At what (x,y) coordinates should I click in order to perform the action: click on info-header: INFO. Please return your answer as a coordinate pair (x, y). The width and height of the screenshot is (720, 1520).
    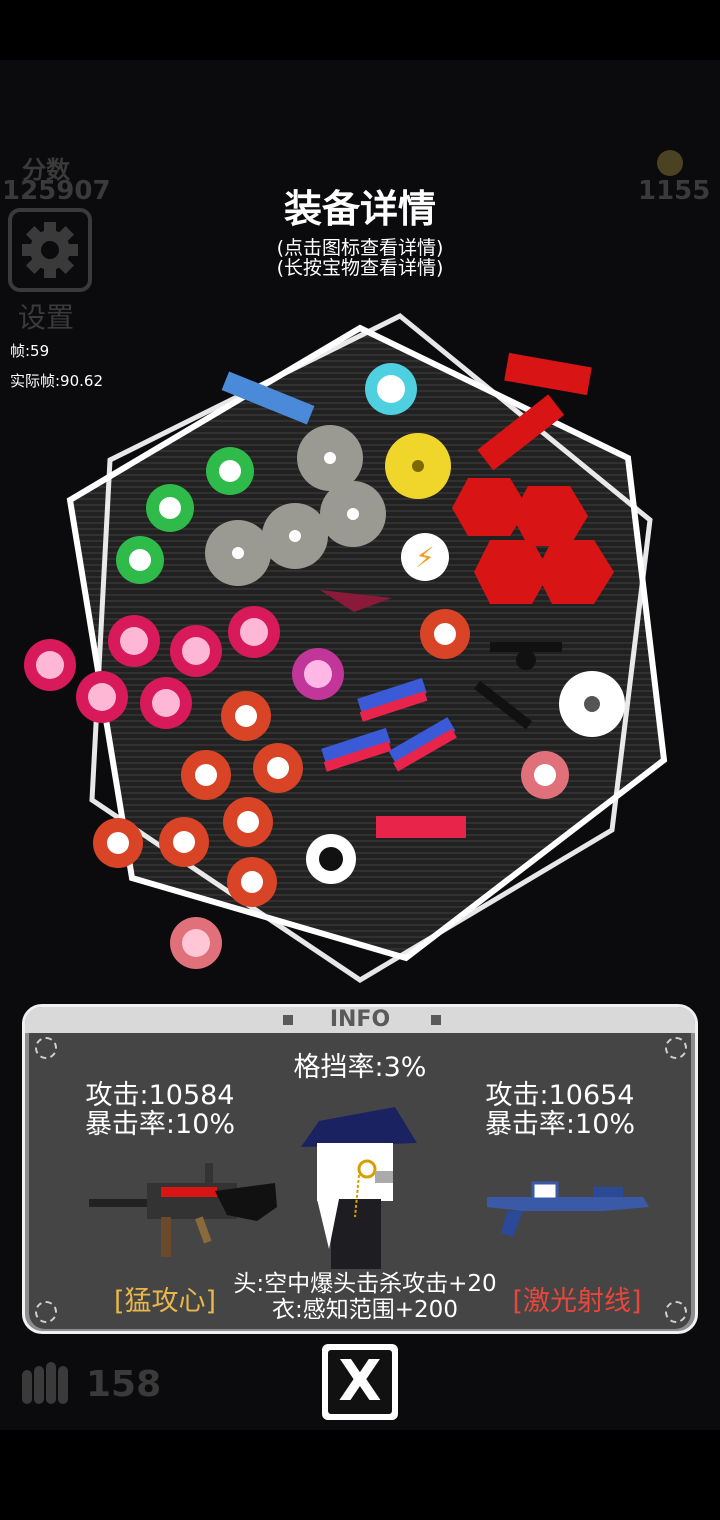
    Looking at the image, I should click on (360, 1019).